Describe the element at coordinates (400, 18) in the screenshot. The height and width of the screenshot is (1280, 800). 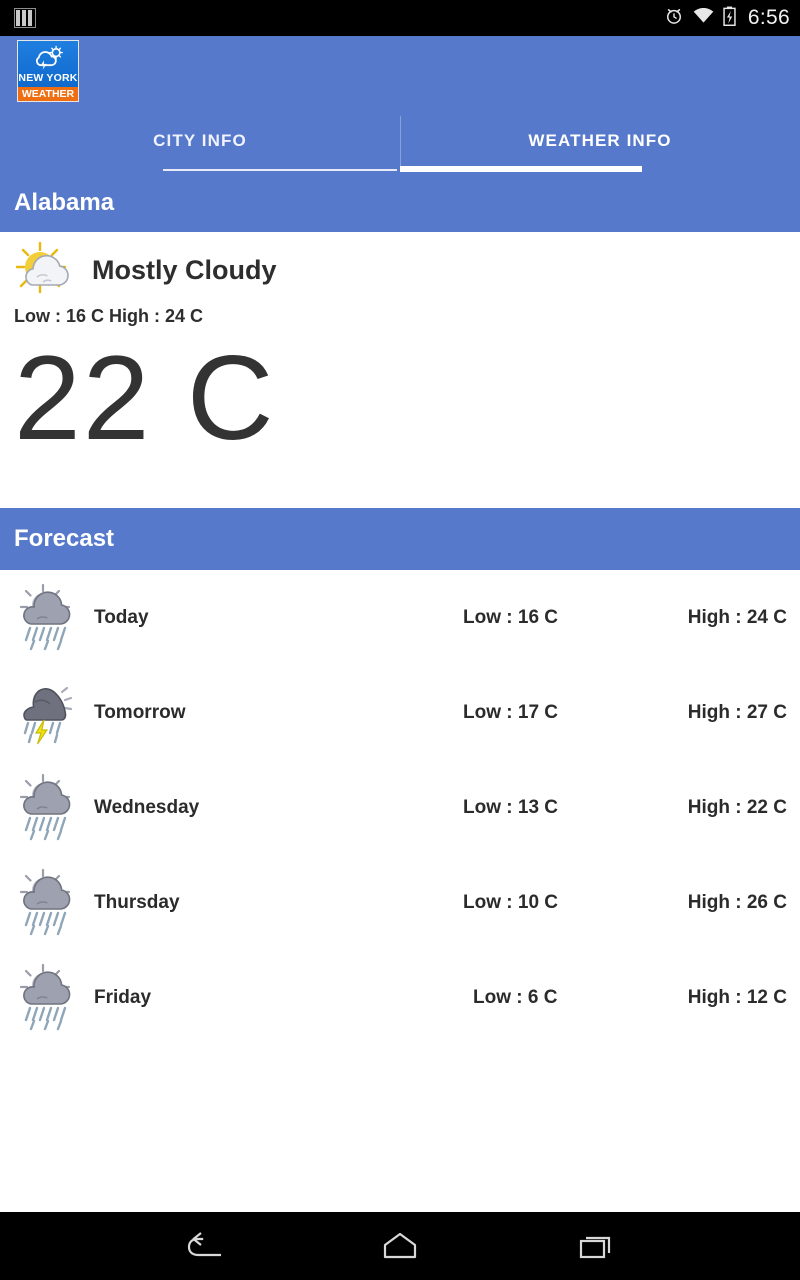
I see `status-bar: 6:56` at that location.